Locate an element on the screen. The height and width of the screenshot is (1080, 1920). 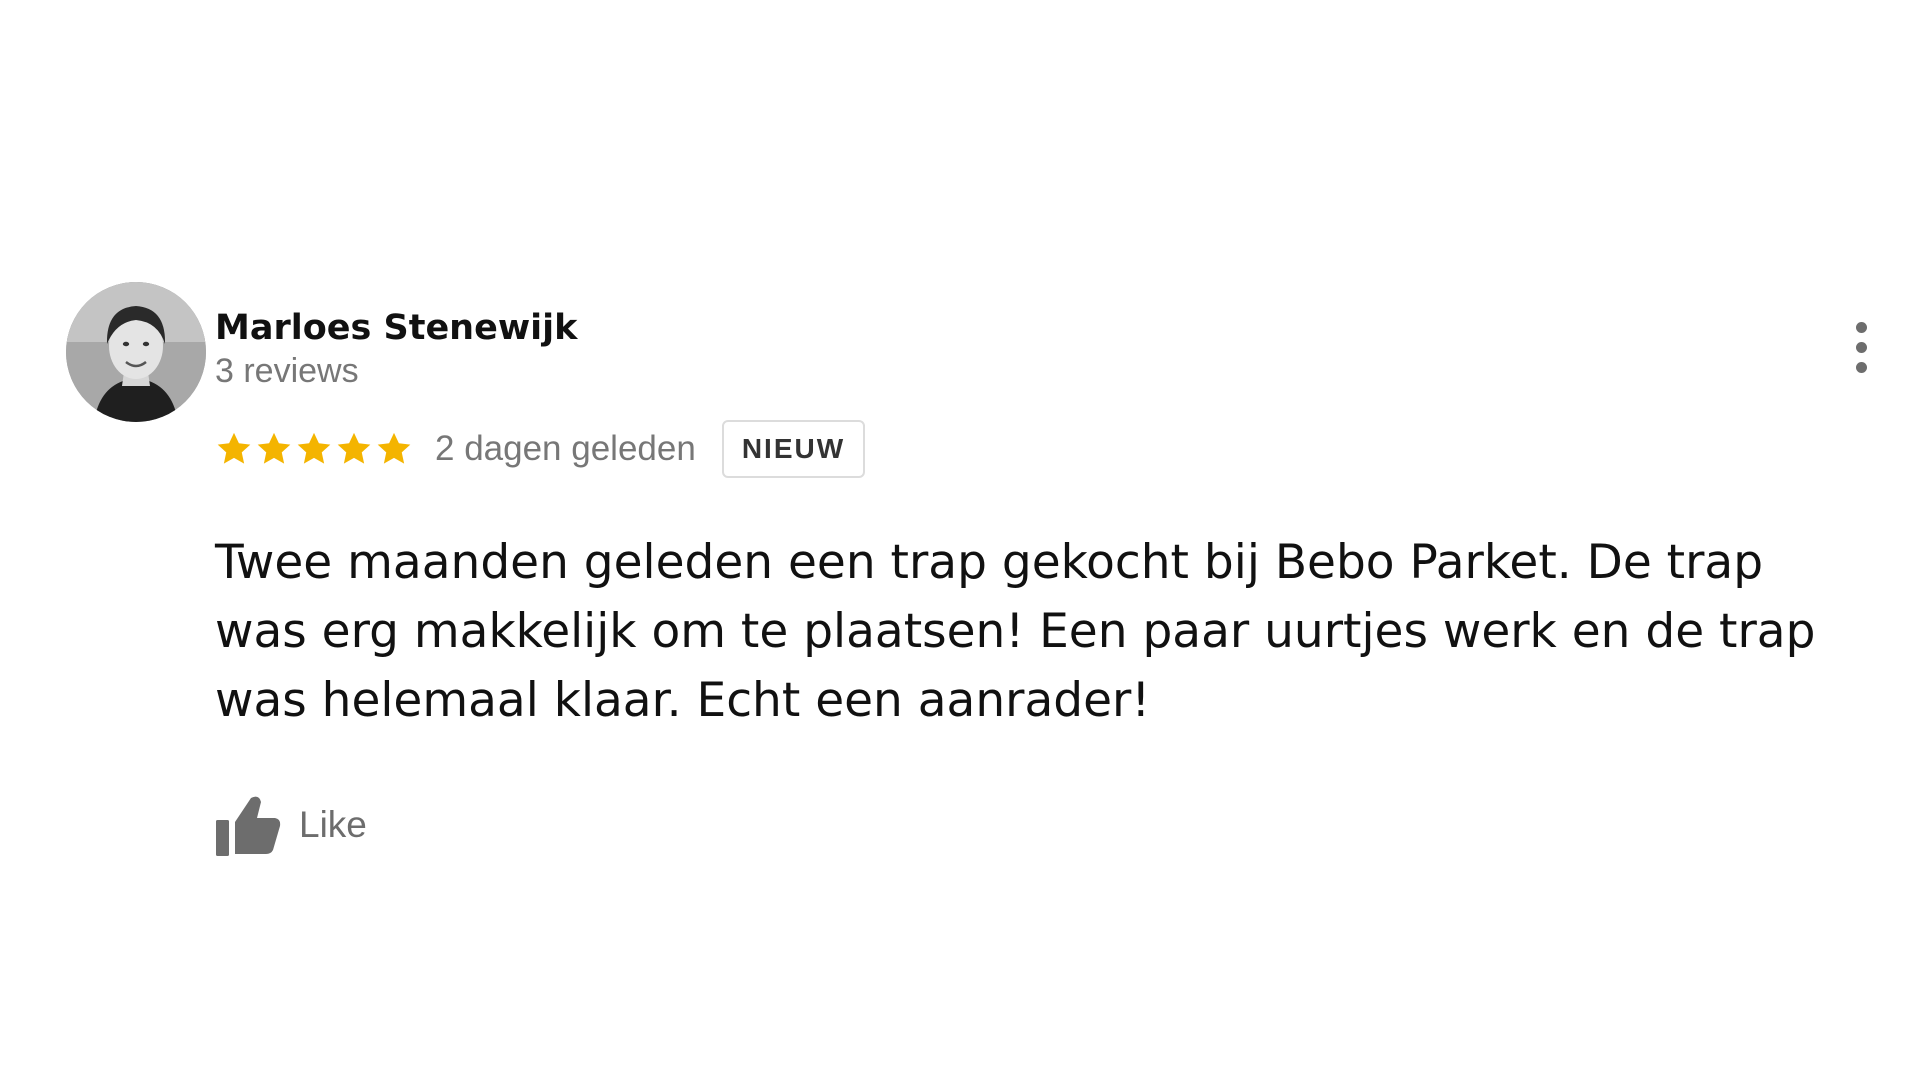
review-date: 2 dagen geleden is located at coordinates (565, 448).